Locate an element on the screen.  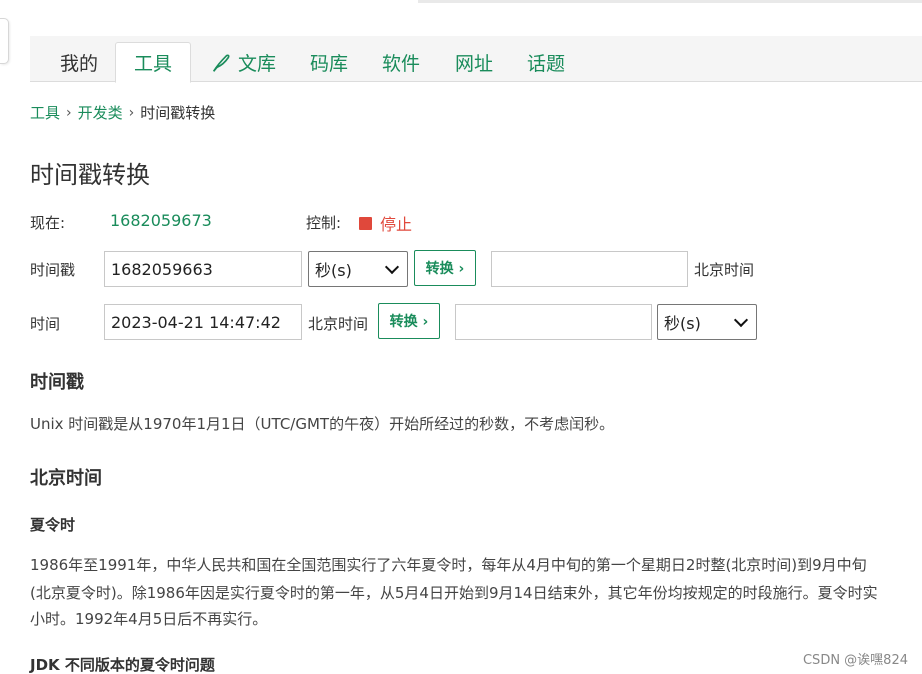
timestamp-output-field is located at coordinates (589, 269).